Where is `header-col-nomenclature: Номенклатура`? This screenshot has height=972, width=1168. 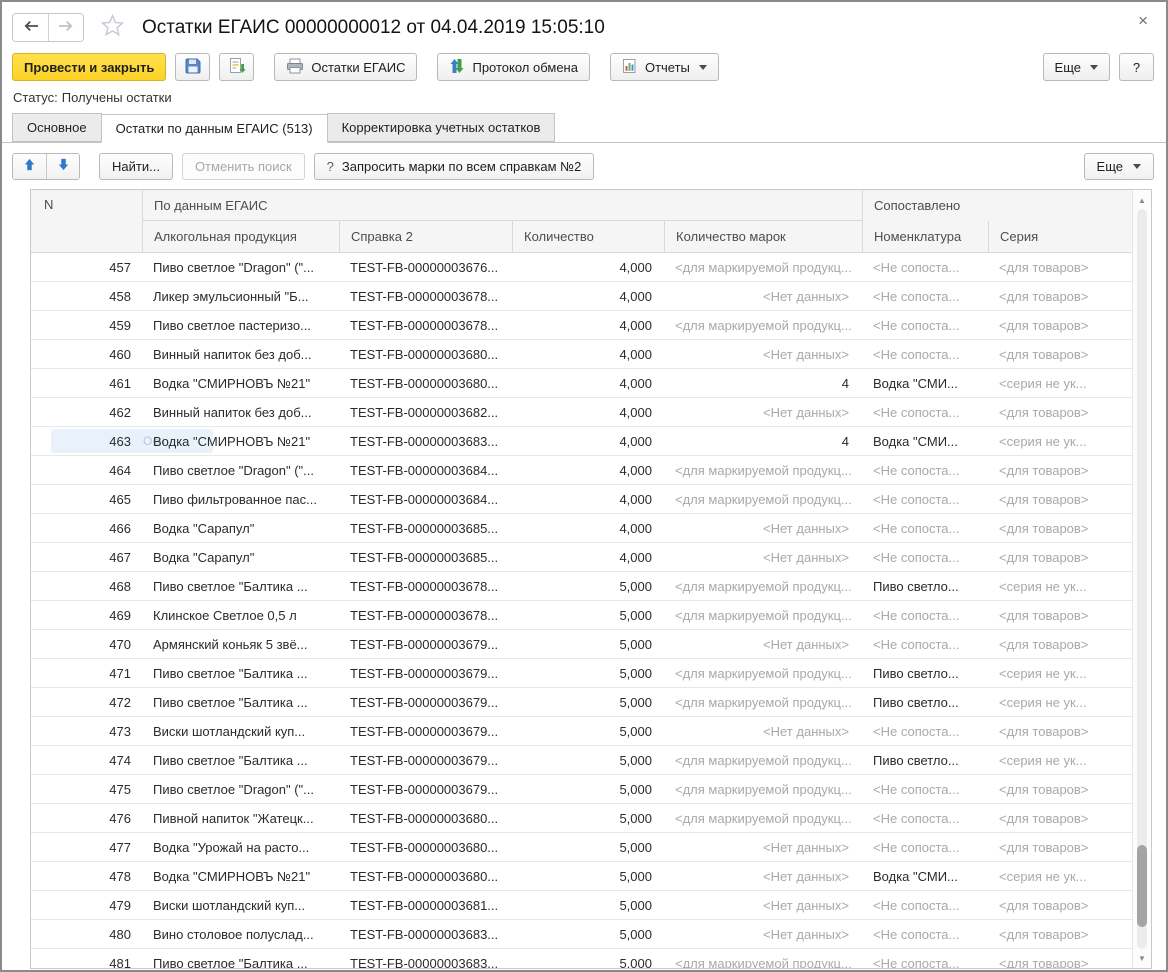
header-col-nomenclature: Номенклатура is located at coordinates (926, 236).